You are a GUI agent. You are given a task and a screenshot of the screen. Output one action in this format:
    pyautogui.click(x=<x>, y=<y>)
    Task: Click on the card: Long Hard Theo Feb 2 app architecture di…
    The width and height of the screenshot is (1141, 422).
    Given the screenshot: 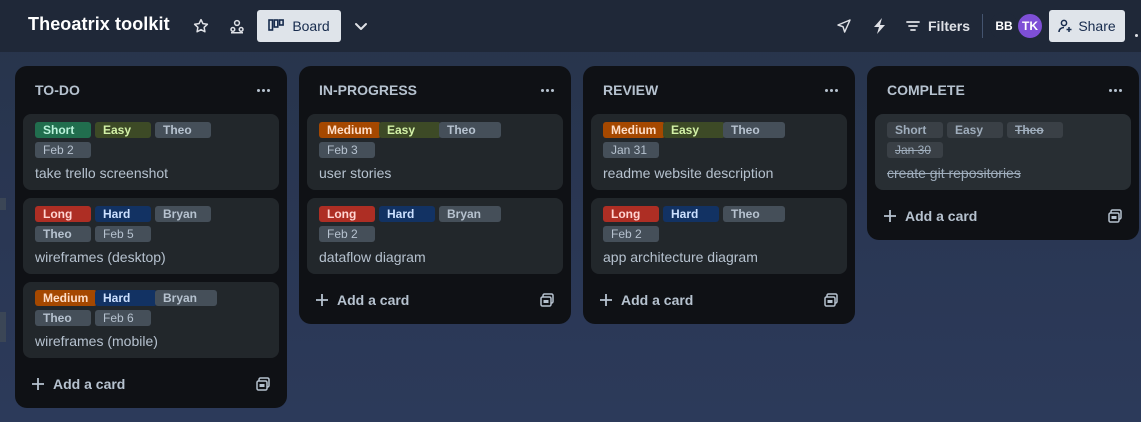 What is the action you would take?
    pyautogui.click(x=719, y=236)
    